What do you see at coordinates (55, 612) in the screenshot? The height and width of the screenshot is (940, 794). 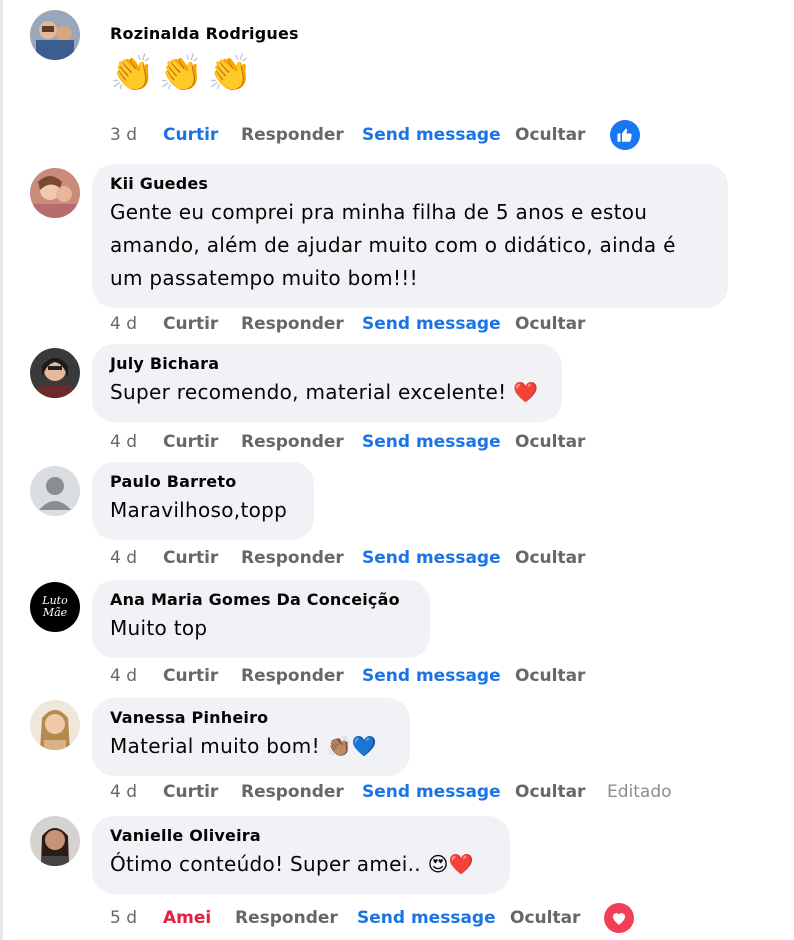 I see `avatar-logo-text: Mãe` at bounding box center [55, 612].